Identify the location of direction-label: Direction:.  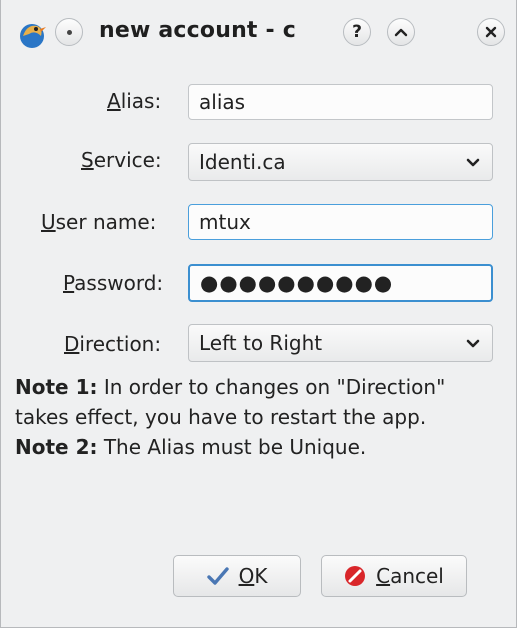
(113, 344).